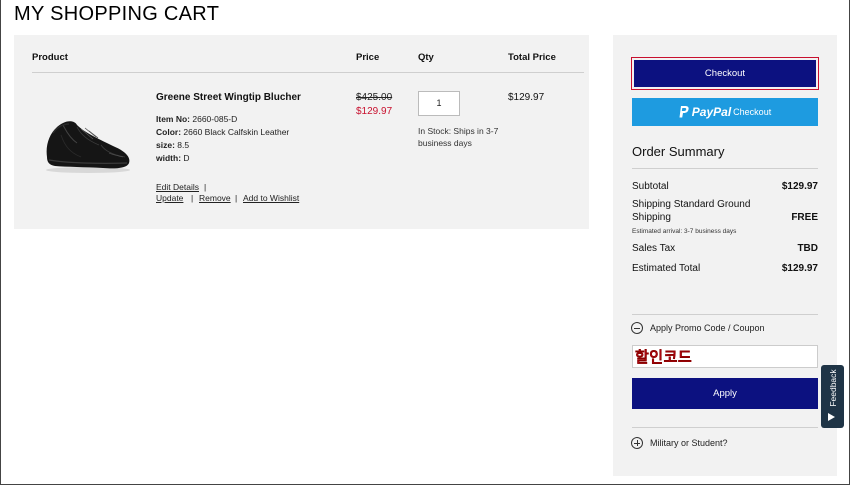 The image size is (850, 485). Describe the element at coordinates (236, 132) in the screenshot. I see `color-value: 2660 Black Calfskin Leather` at that location.